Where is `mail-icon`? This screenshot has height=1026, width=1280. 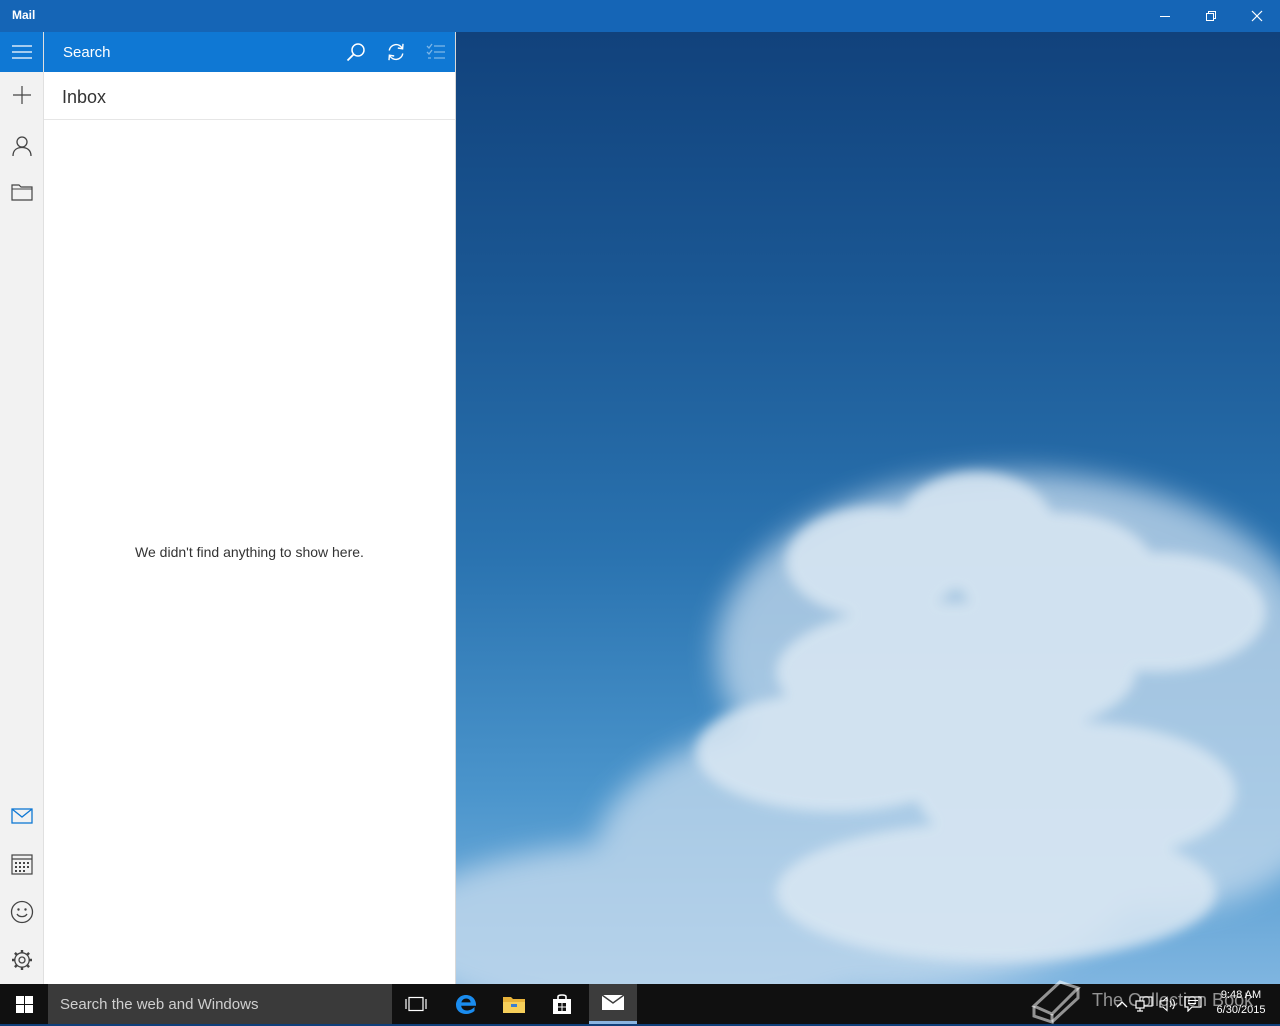
mail-icon is located at coordinates (21, 816).